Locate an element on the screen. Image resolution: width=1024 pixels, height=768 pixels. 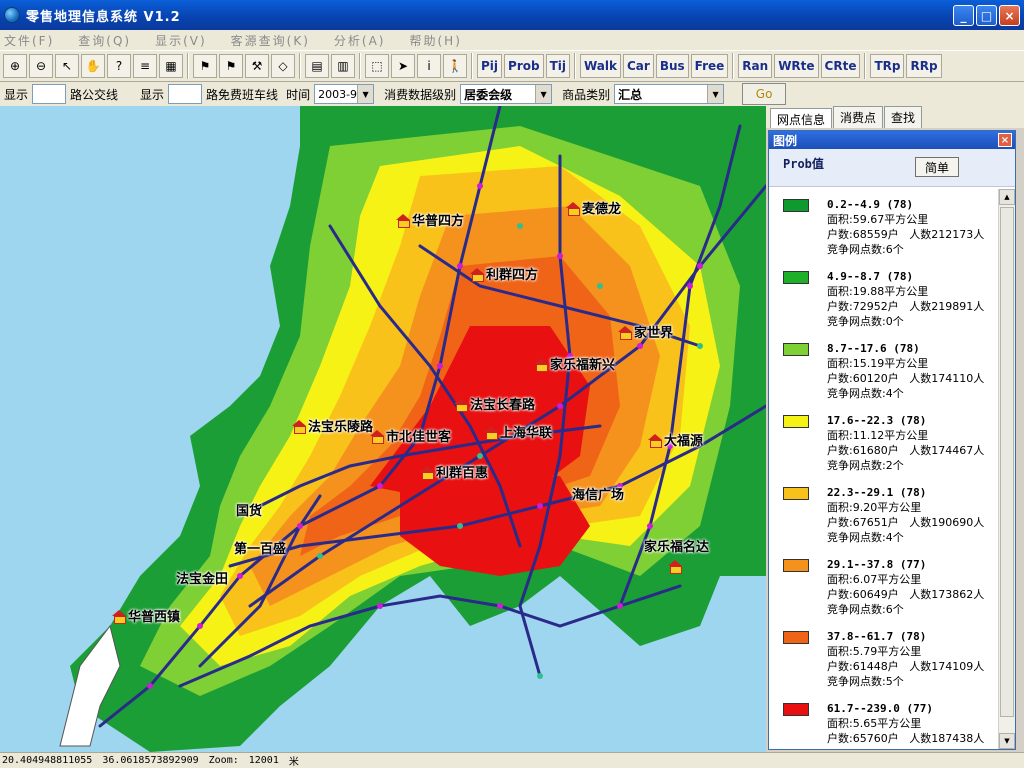
store-label: 法宝金田 is located at coordinates (202, 577).